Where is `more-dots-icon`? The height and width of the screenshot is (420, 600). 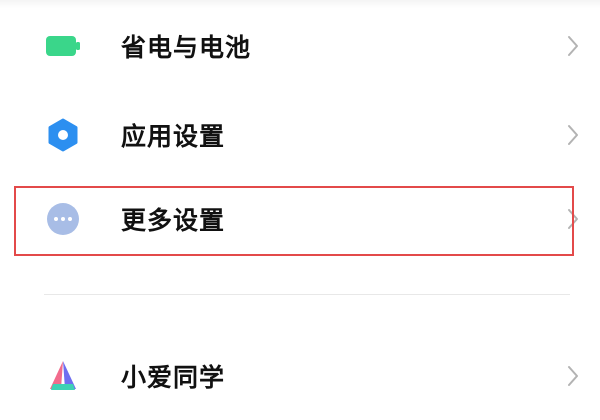
more-dots-icon is located at coordinates (63, 219).